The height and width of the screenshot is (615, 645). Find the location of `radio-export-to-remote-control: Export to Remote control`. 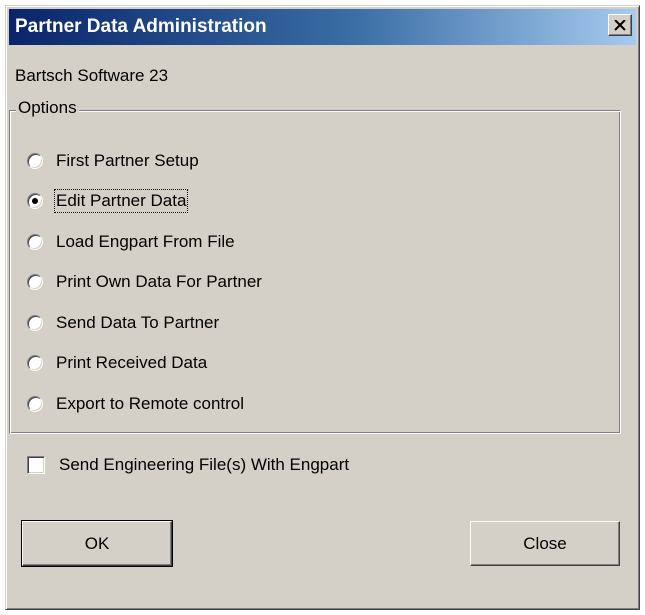

radio-export-to-remote-control: Export to Remote control is located at coordinates (136, 404).